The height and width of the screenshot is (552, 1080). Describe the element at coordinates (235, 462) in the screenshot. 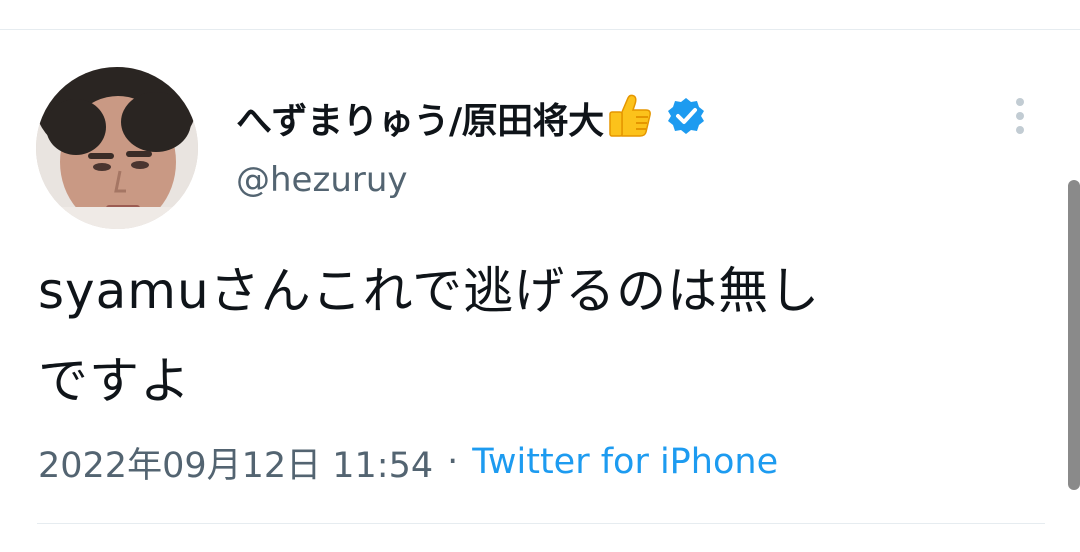

I see `tweet-timestamp: 2022年09月12日 11:54` at that location.